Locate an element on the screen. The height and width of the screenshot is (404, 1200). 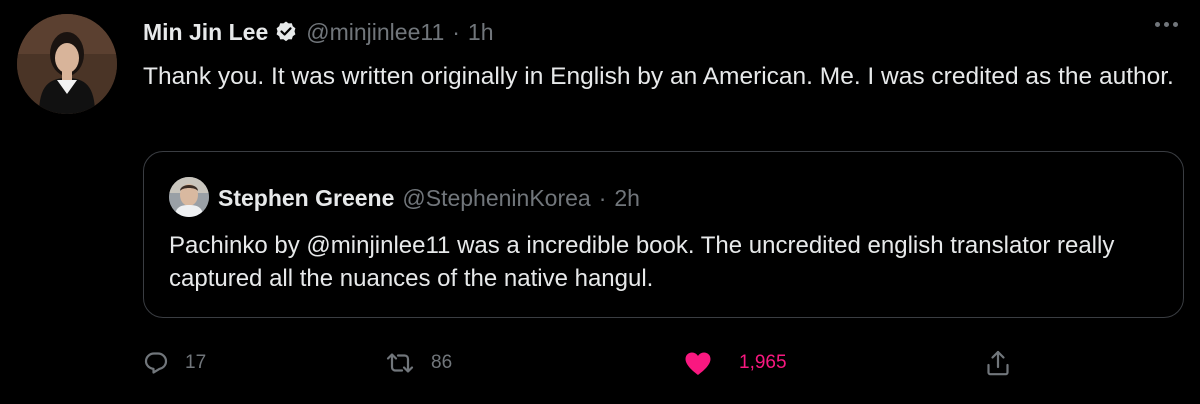
heart-icon is located at coordinates (698, 363).